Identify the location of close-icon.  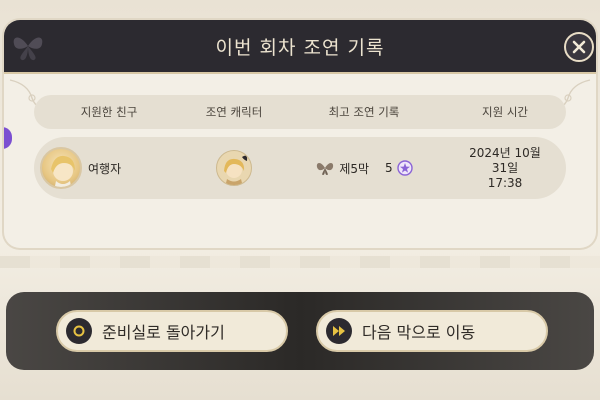
(579, 47).